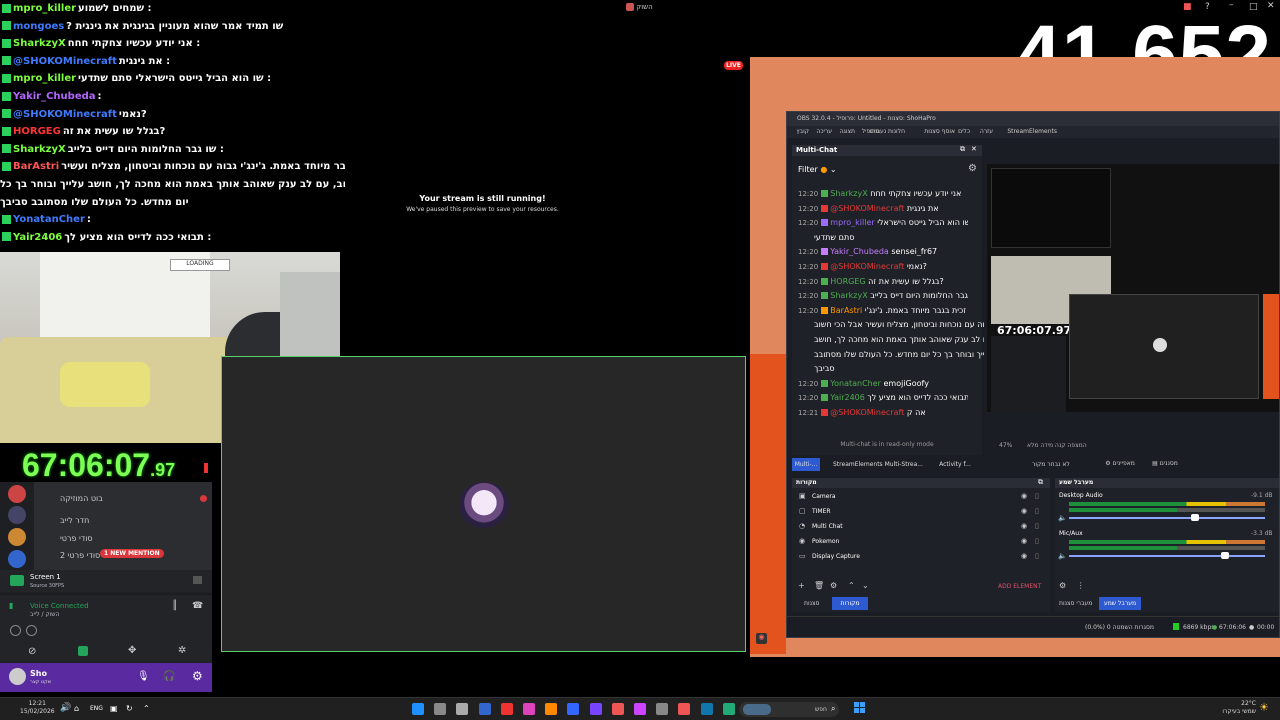 The width and height of the screenshot is (1280, 720). I want to click on trash-icon: 🗑, so click(819, 585).